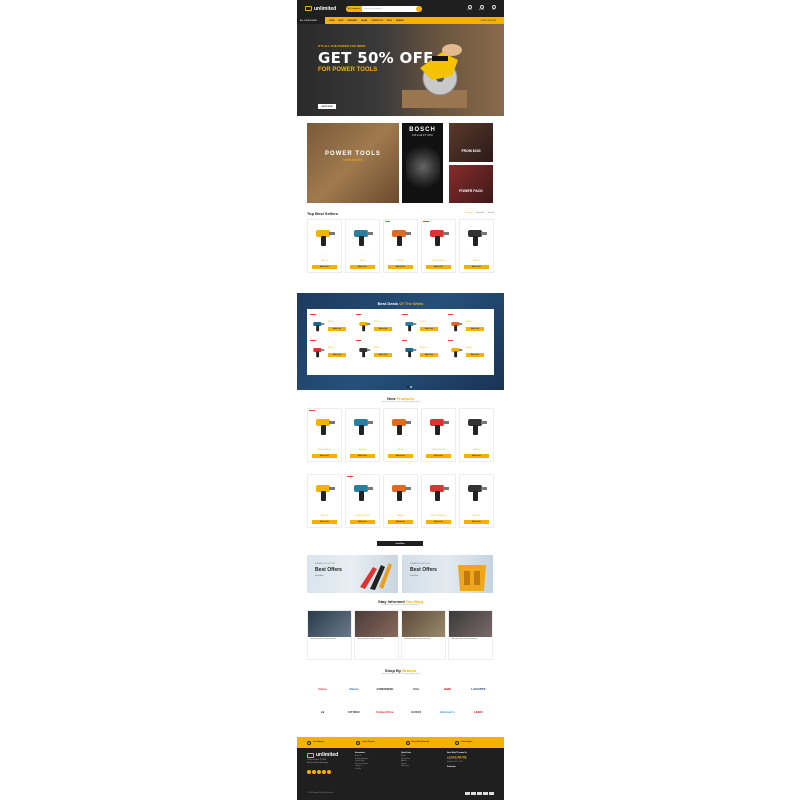  I want to click on footer-link: Site Map, so click(361, 770).